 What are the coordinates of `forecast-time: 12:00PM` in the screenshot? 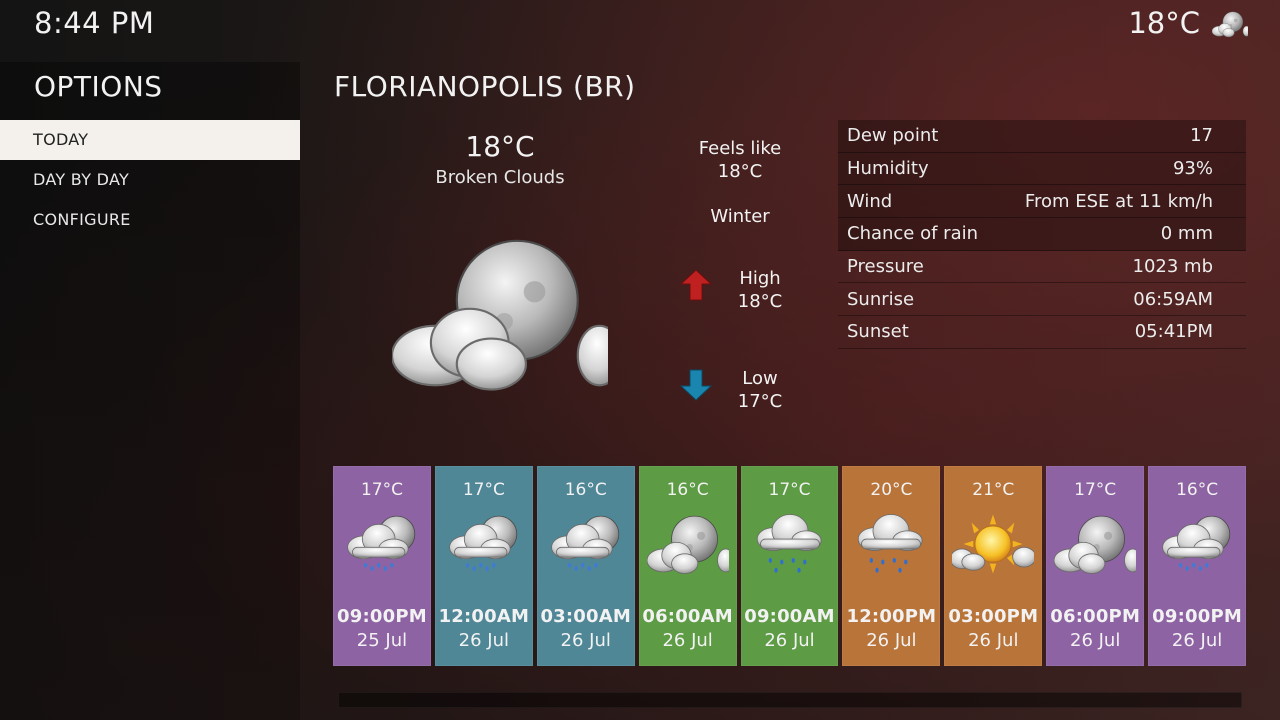 It's located at (891, 616).